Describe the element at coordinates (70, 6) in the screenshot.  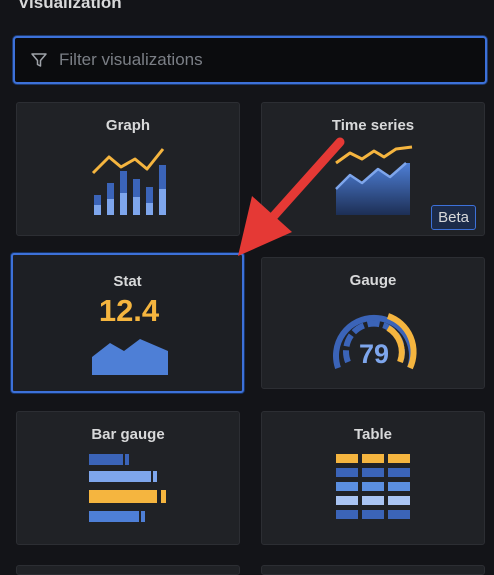
I see `panel-title: Visualization` at that location.